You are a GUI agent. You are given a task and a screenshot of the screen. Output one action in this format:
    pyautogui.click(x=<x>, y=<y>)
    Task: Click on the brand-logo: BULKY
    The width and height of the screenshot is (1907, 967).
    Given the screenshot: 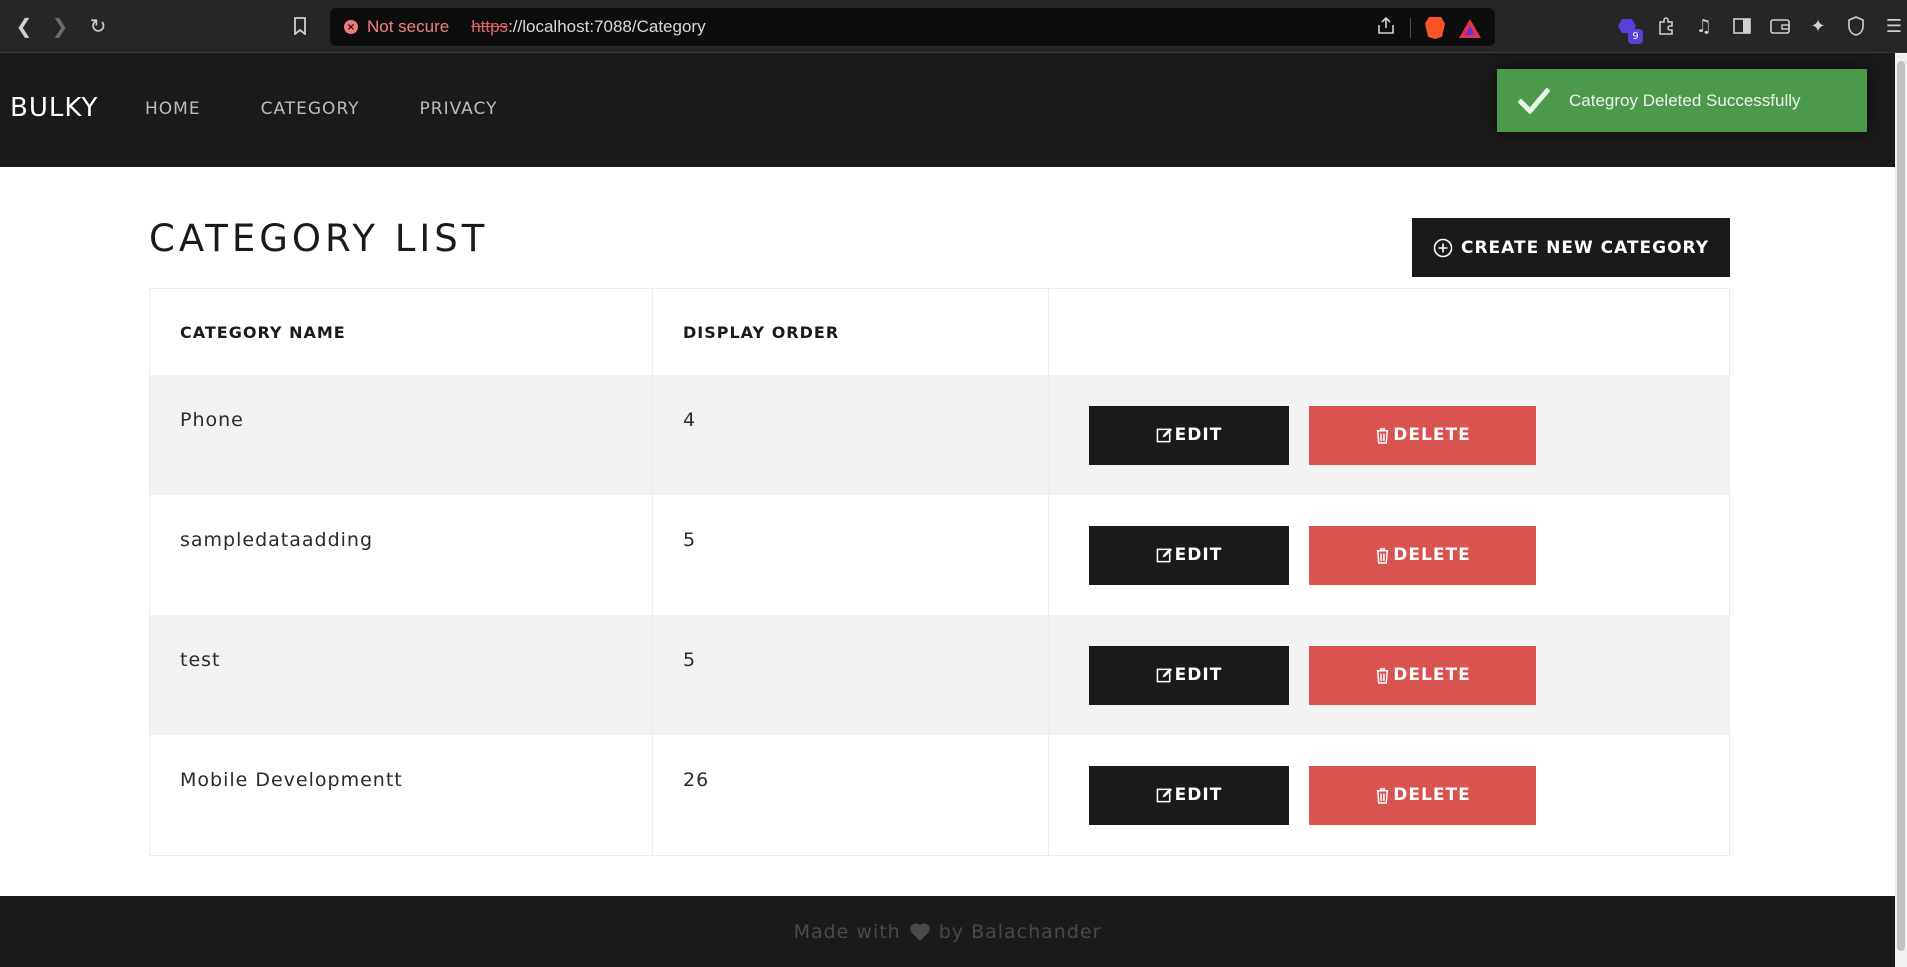 What is the action you would take?
    pyautogui.click(x=54, y=108)
    